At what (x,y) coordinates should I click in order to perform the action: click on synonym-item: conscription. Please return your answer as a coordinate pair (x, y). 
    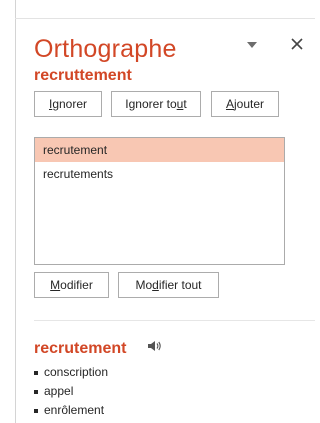
    Looking at the image, I should click on (71, 372).